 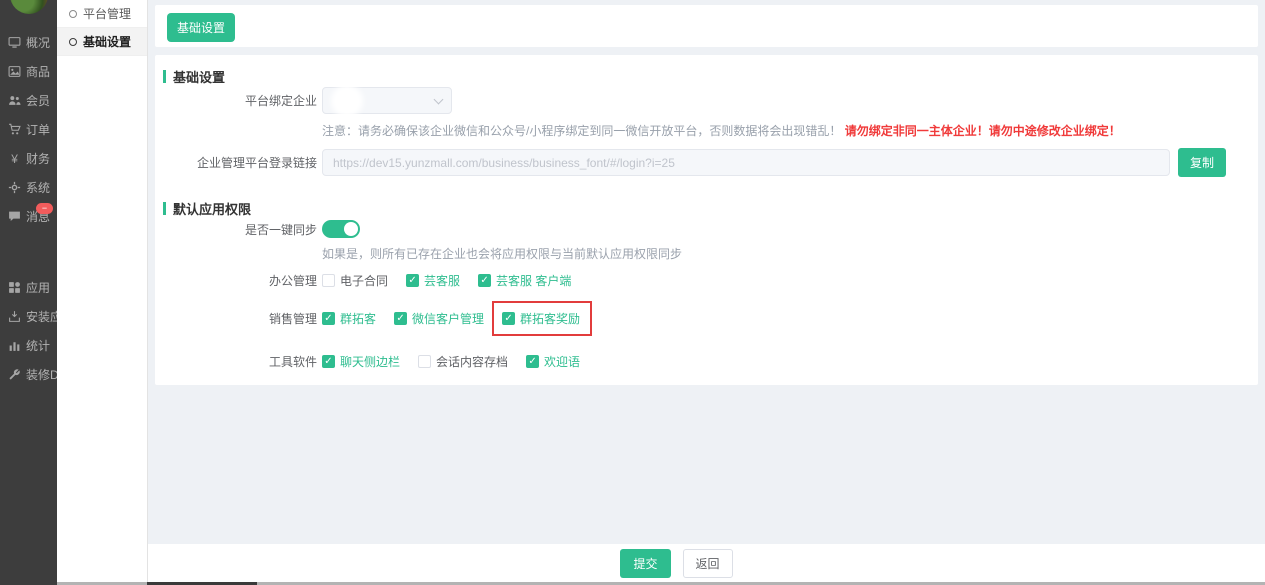 What do you see at coordinates (438, 99) in the screenshot?
I see `chevron-down-icon` at bounding box center [438, 99].